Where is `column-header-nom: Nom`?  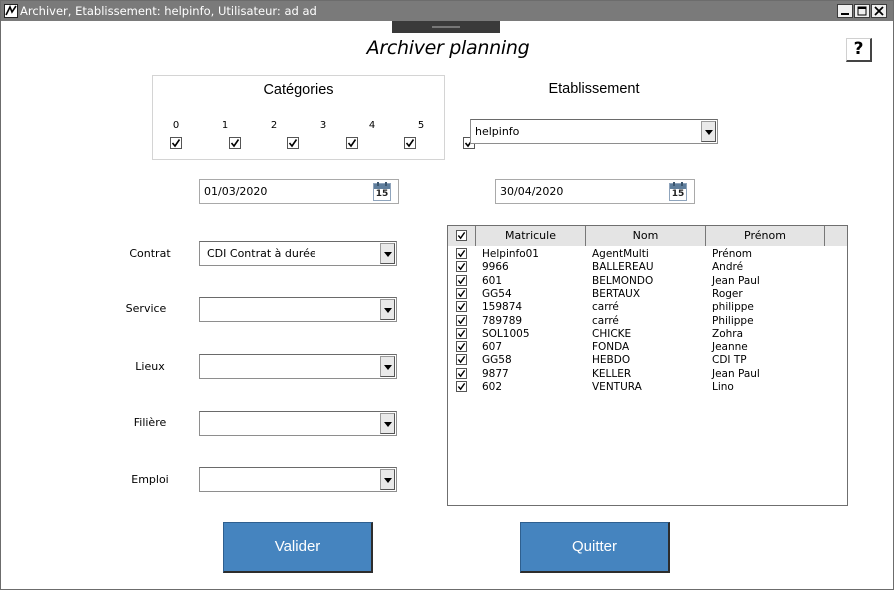
column-header-nom: Nom is located at coordinates (646, 236).